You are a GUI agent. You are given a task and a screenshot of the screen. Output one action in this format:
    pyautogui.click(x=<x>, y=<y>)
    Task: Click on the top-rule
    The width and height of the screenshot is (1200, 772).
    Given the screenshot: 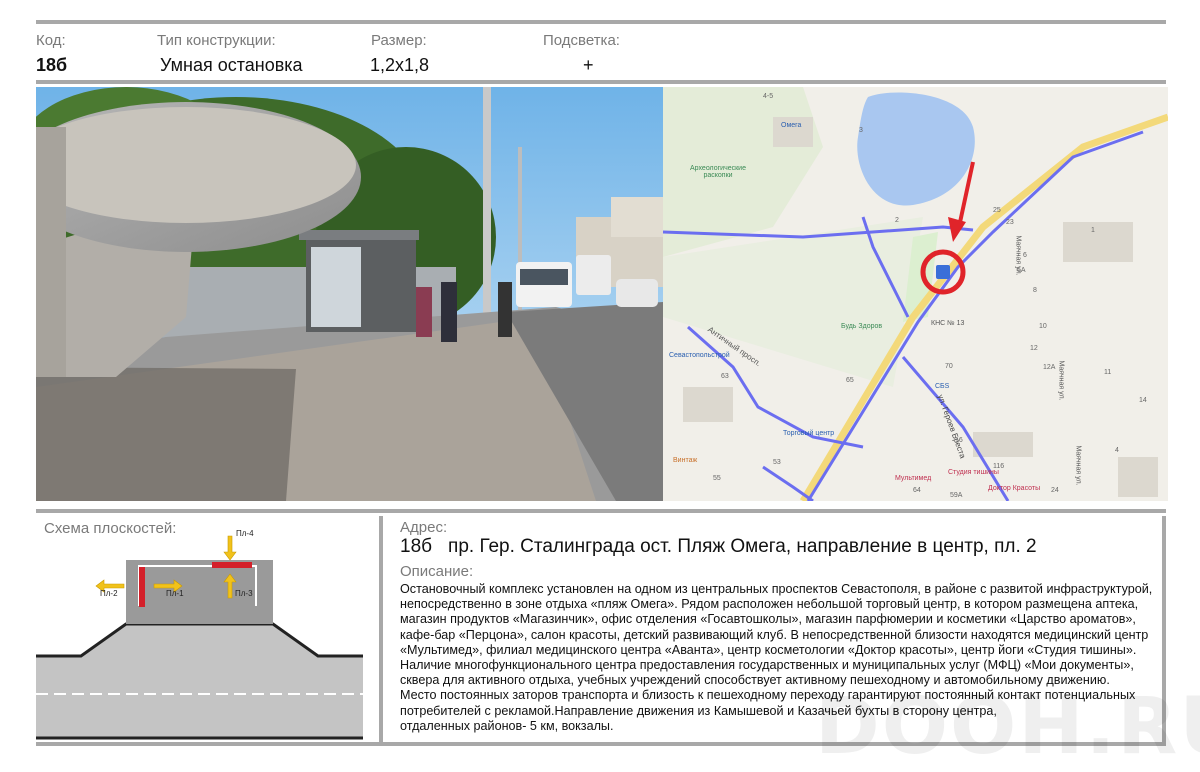 What is the action you would take?
    pyautogui.click(x=601, y=22)
    